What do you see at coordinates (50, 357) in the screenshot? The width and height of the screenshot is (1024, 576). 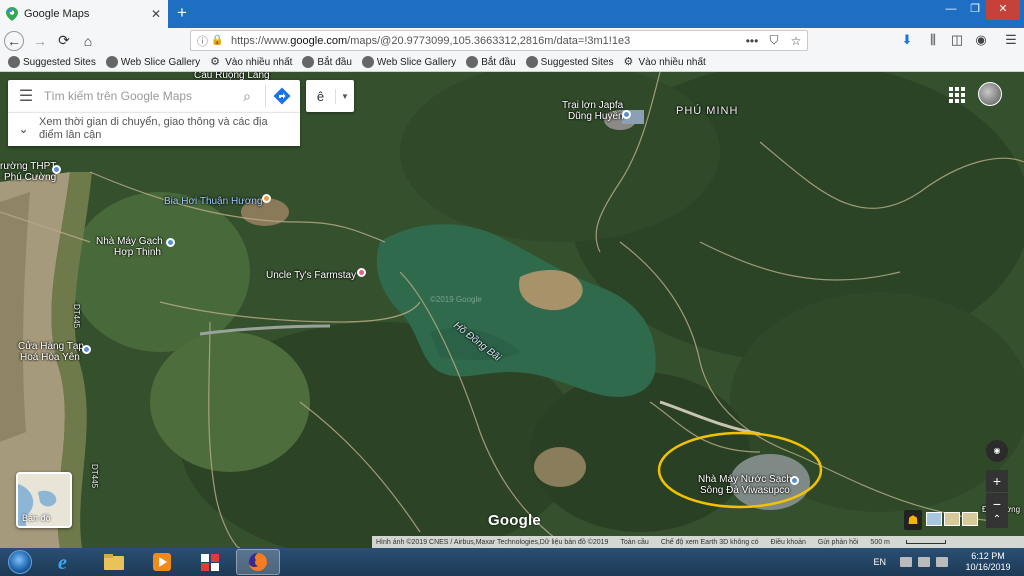 I see `place-label: Hoá Hòa Yên` at bounding box center [50, 357].